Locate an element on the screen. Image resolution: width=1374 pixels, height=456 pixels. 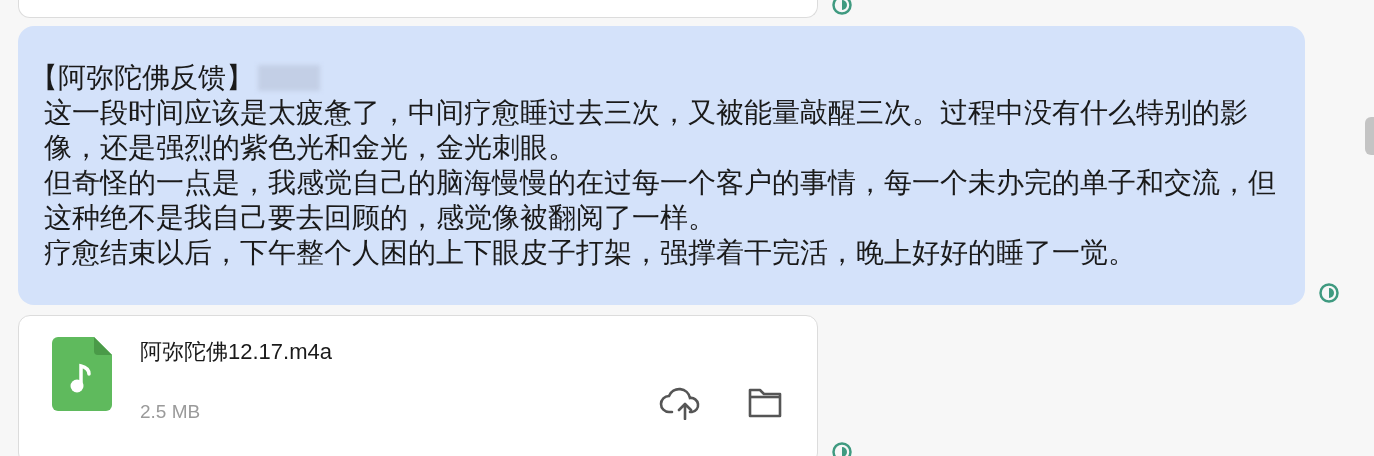
scrollbar-thumb is located at coordinates (1369, 136).